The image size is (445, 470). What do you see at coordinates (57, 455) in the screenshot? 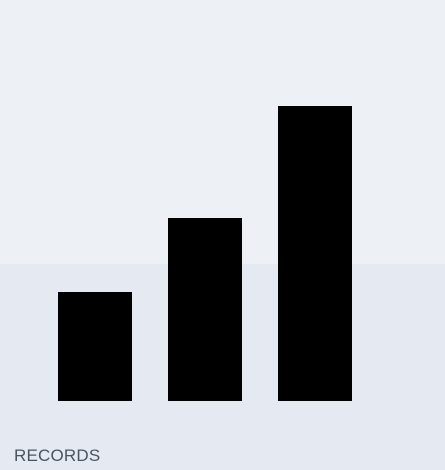
I see `tile-caption: RECORDS` at bounding box center [57, 455].